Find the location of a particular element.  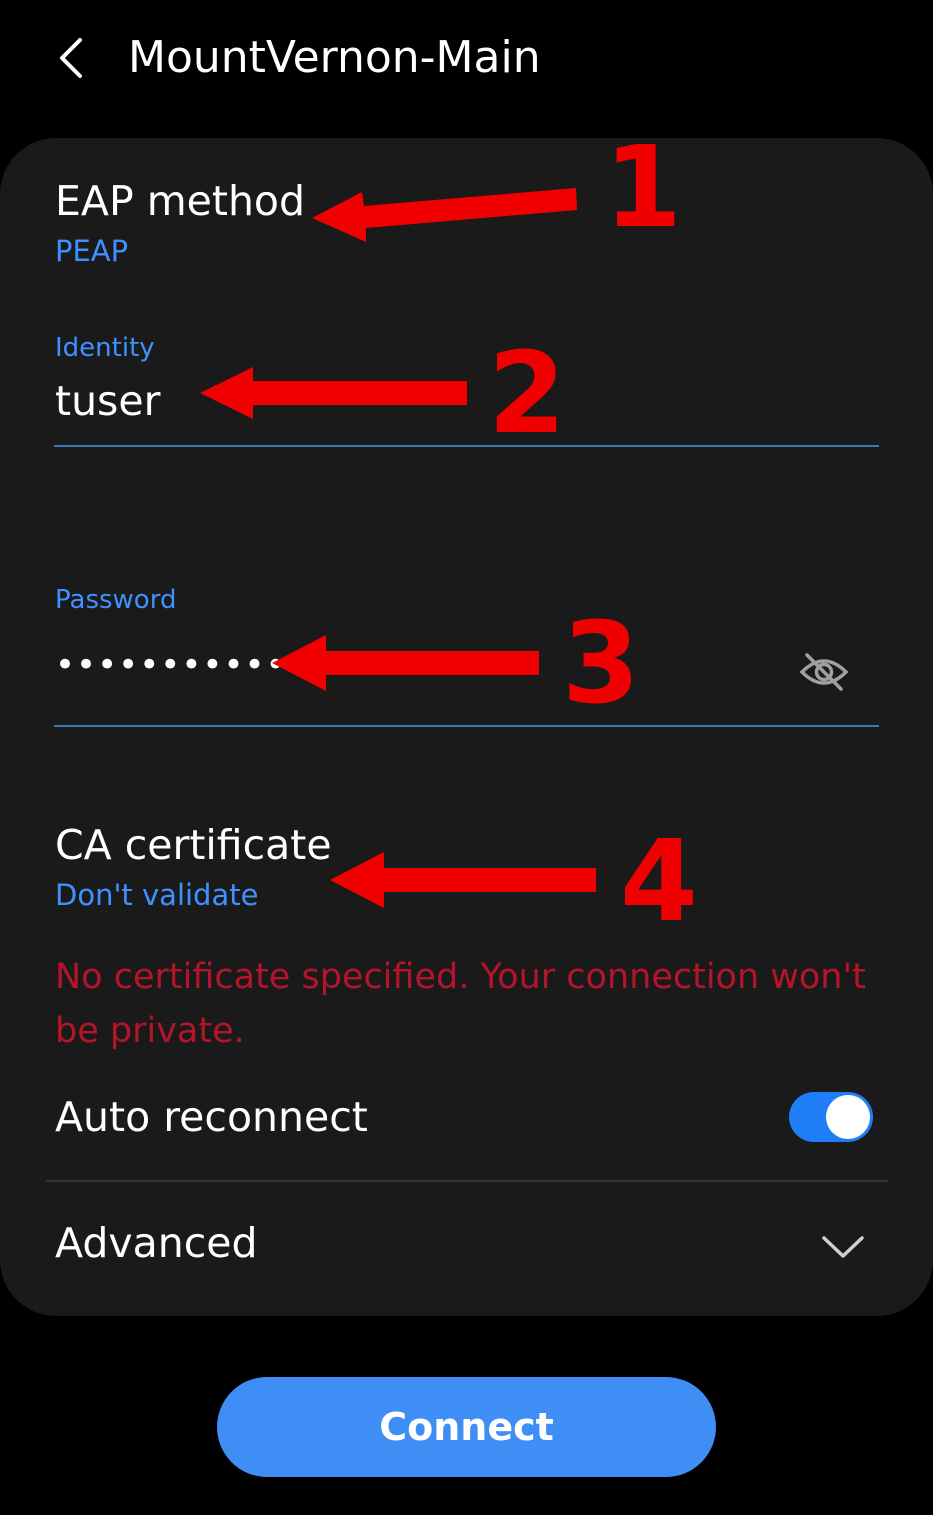

page-title: MountVernon-Main is located at coordinates (334, 57).